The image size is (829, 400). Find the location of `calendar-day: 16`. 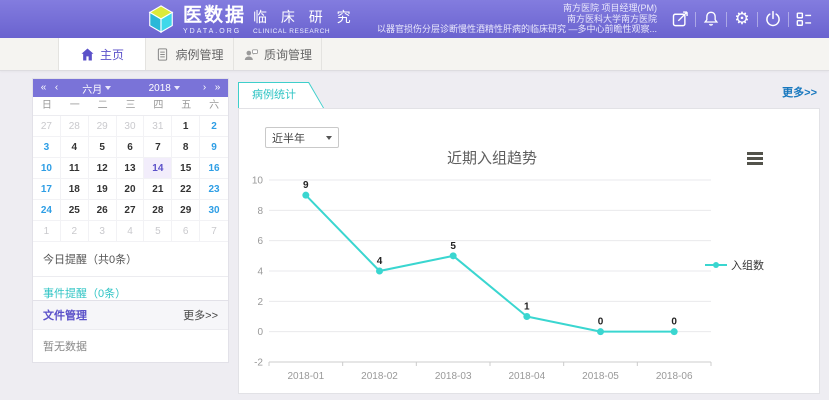

calendar-day: 16 is located at coordinates (214, 168).